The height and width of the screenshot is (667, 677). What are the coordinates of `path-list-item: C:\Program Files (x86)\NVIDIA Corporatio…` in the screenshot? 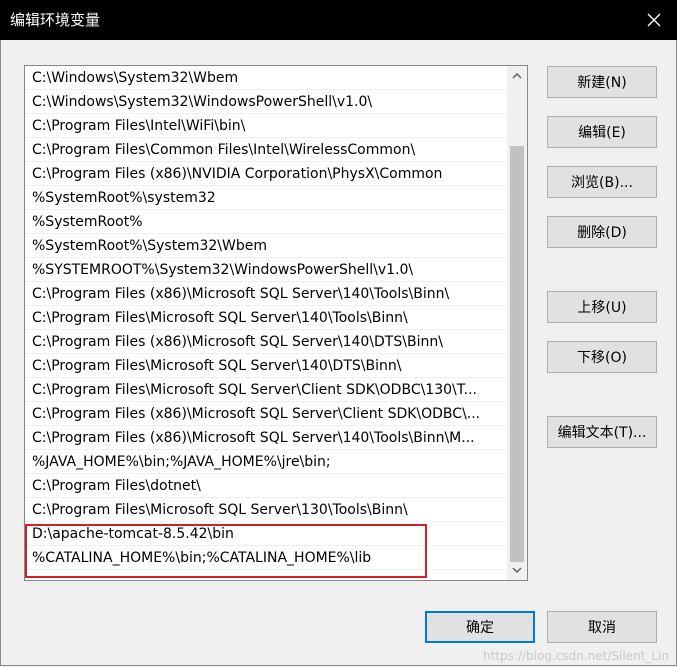 It's located at (266, 174).